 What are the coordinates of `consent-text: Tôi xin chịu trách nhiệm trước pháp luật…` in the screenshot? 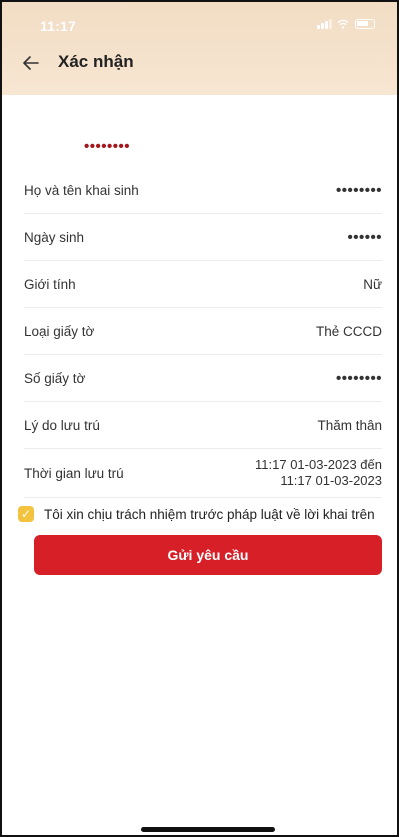 It's located at (209, 514).